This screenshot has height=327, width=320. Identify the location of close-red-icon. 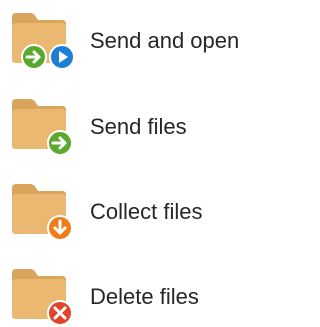
(60, 313).